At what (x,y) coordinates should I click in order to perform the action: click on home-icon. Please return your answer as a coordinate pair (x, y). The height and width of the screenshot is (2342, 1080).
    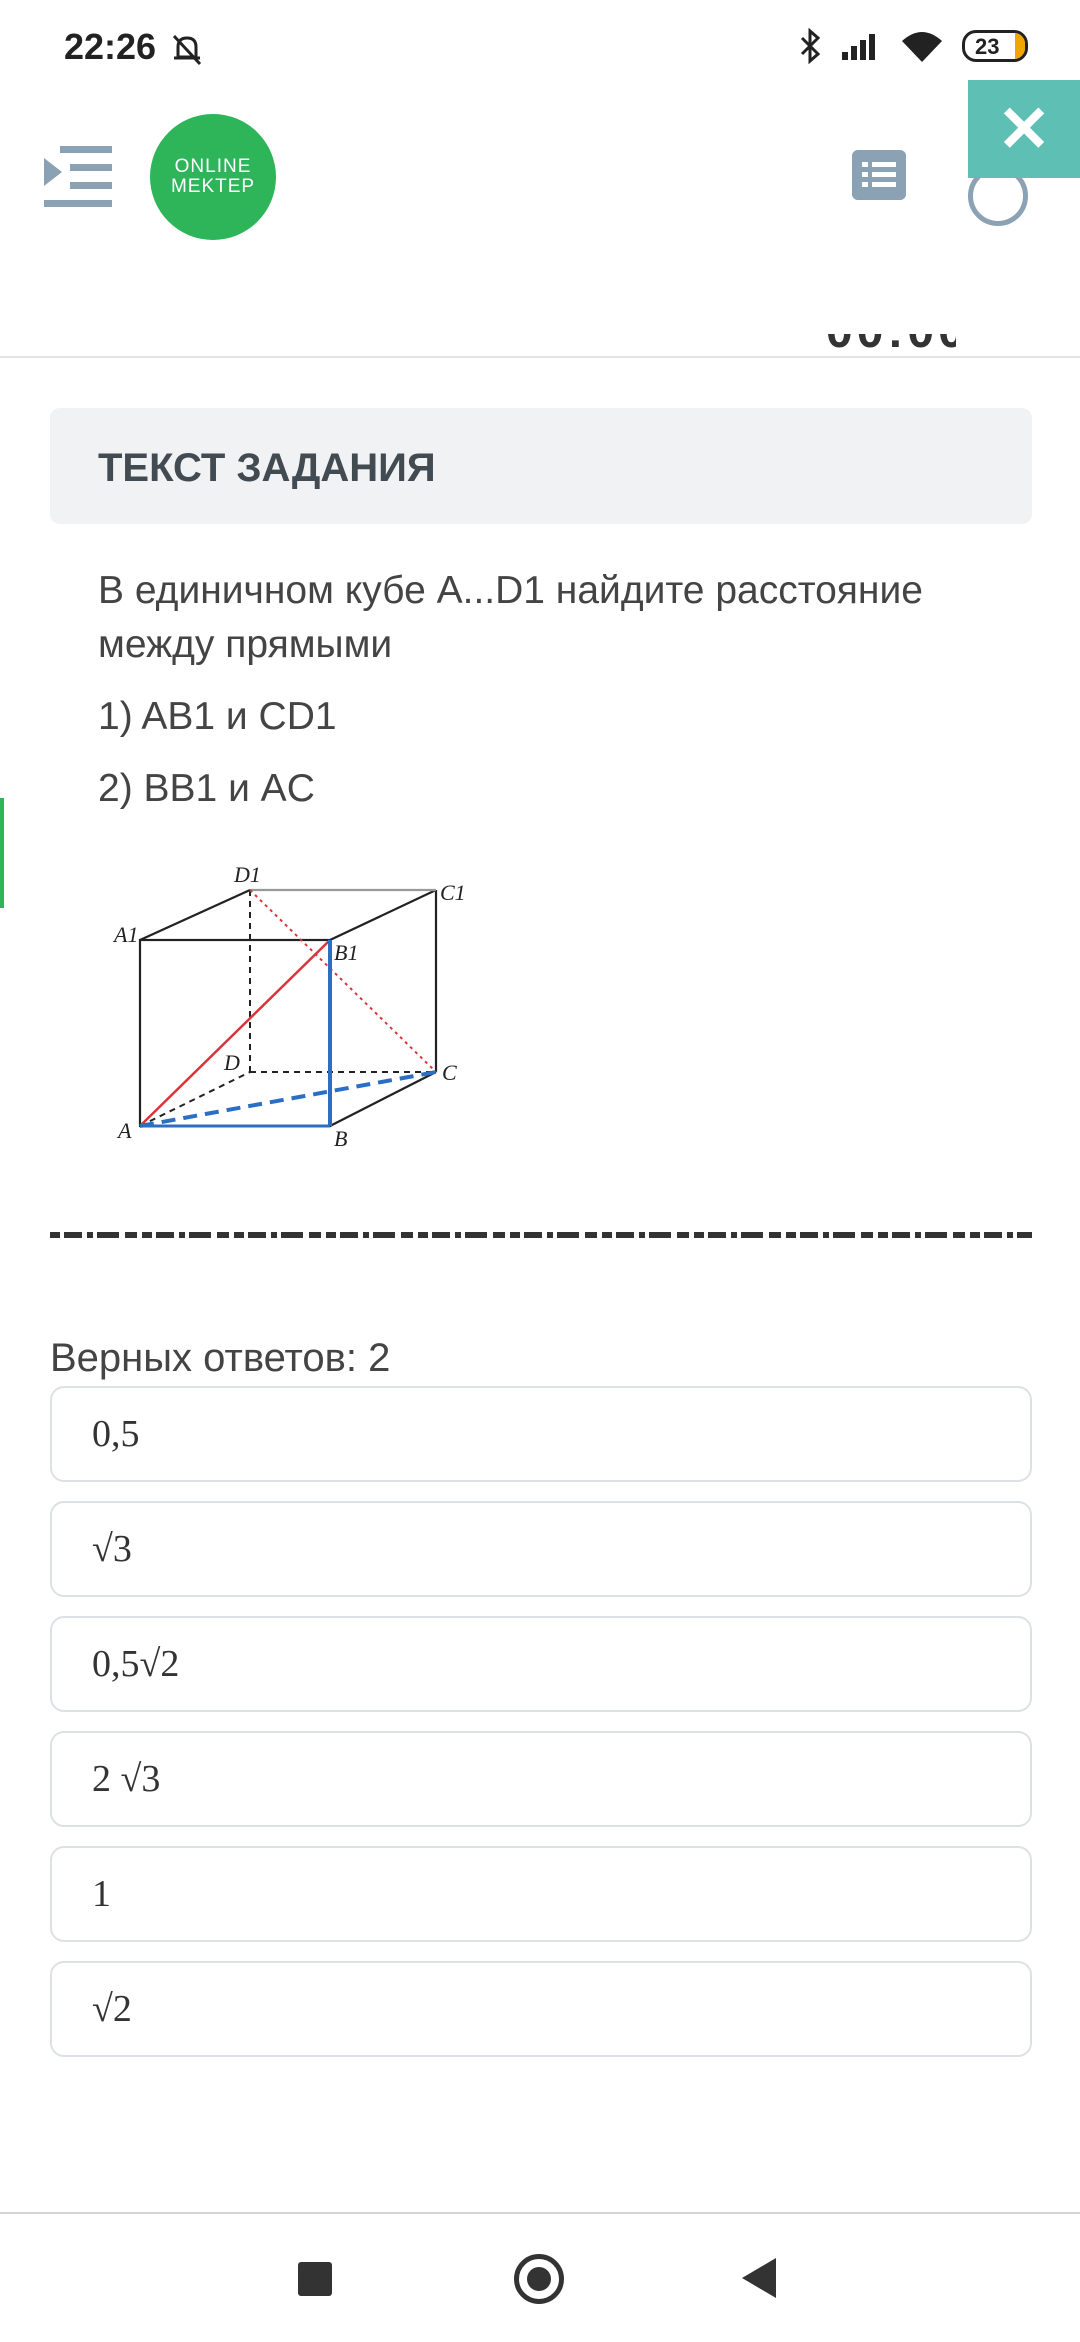
    Looking at the image, I should click on (539, 2279).